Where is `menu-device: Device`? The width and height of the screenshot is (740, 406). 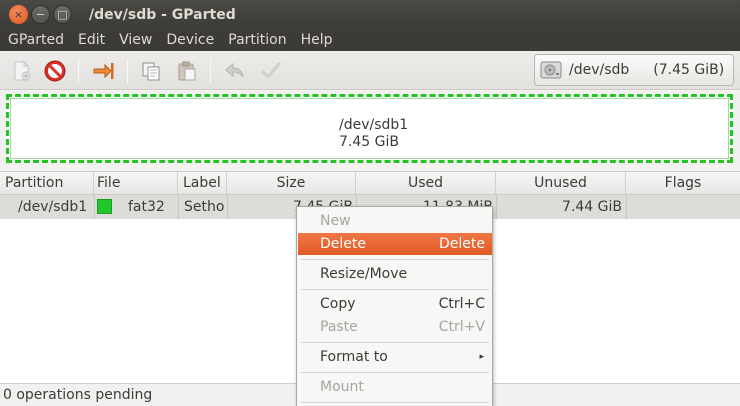
menu-device: Device is located at coordinates (190, 40).